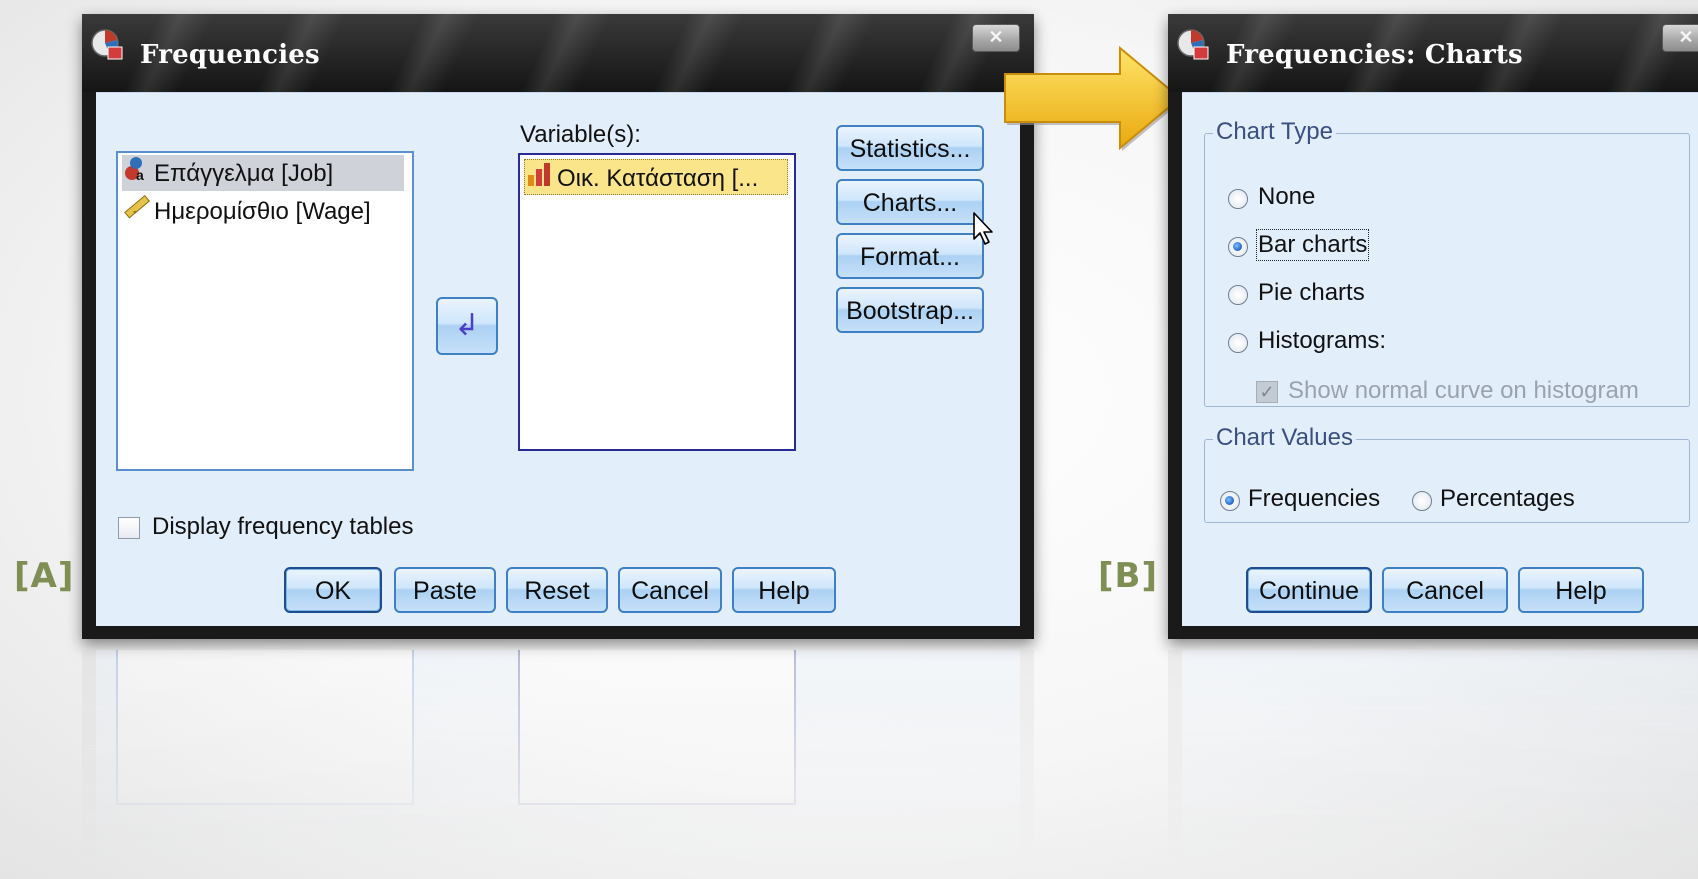 This screenshot has width=1698, height=879. What do you see at coordinates (265, 311) in the screenshot?
I see `source-variable-list: a Επάγγελμα [Job] Ημερομίσθιο [Wage]` at bounding box center [265, 311].